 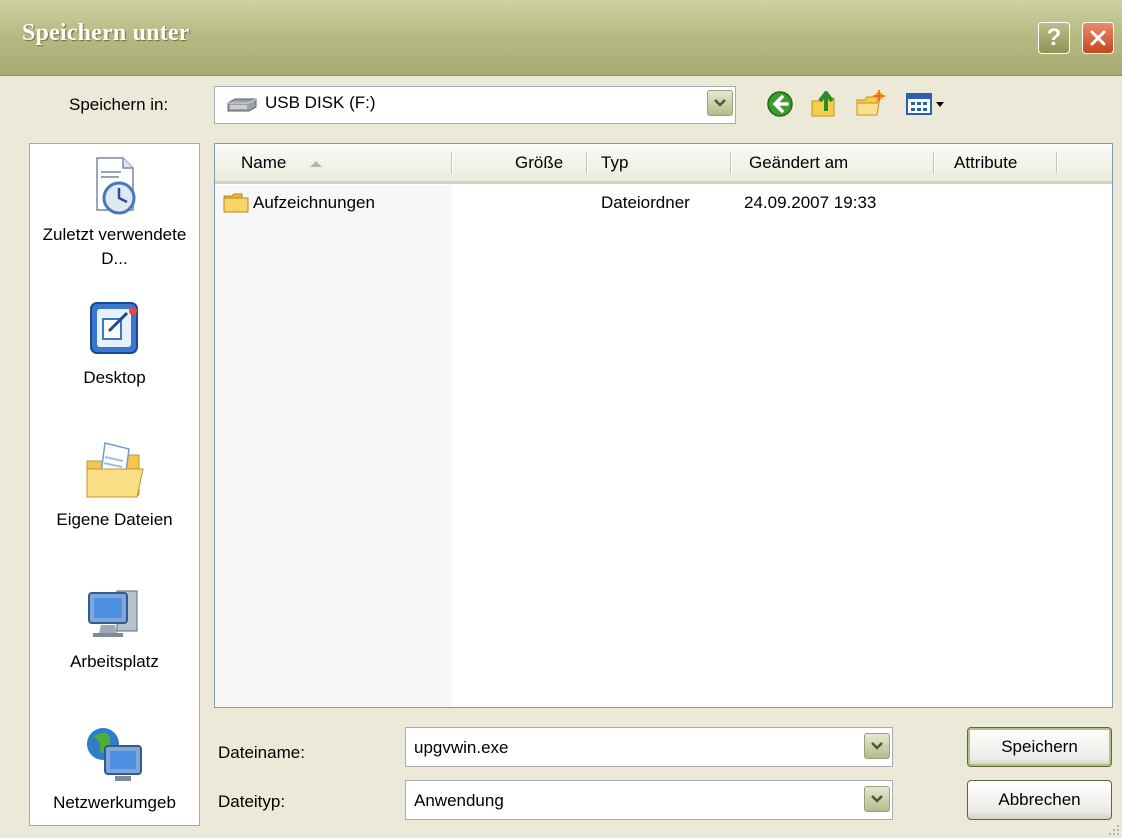 What do you see at coordinates (1113, 829) in the screenshot?
I see `resize-grip-icon` at bounding box center [1113, 829].